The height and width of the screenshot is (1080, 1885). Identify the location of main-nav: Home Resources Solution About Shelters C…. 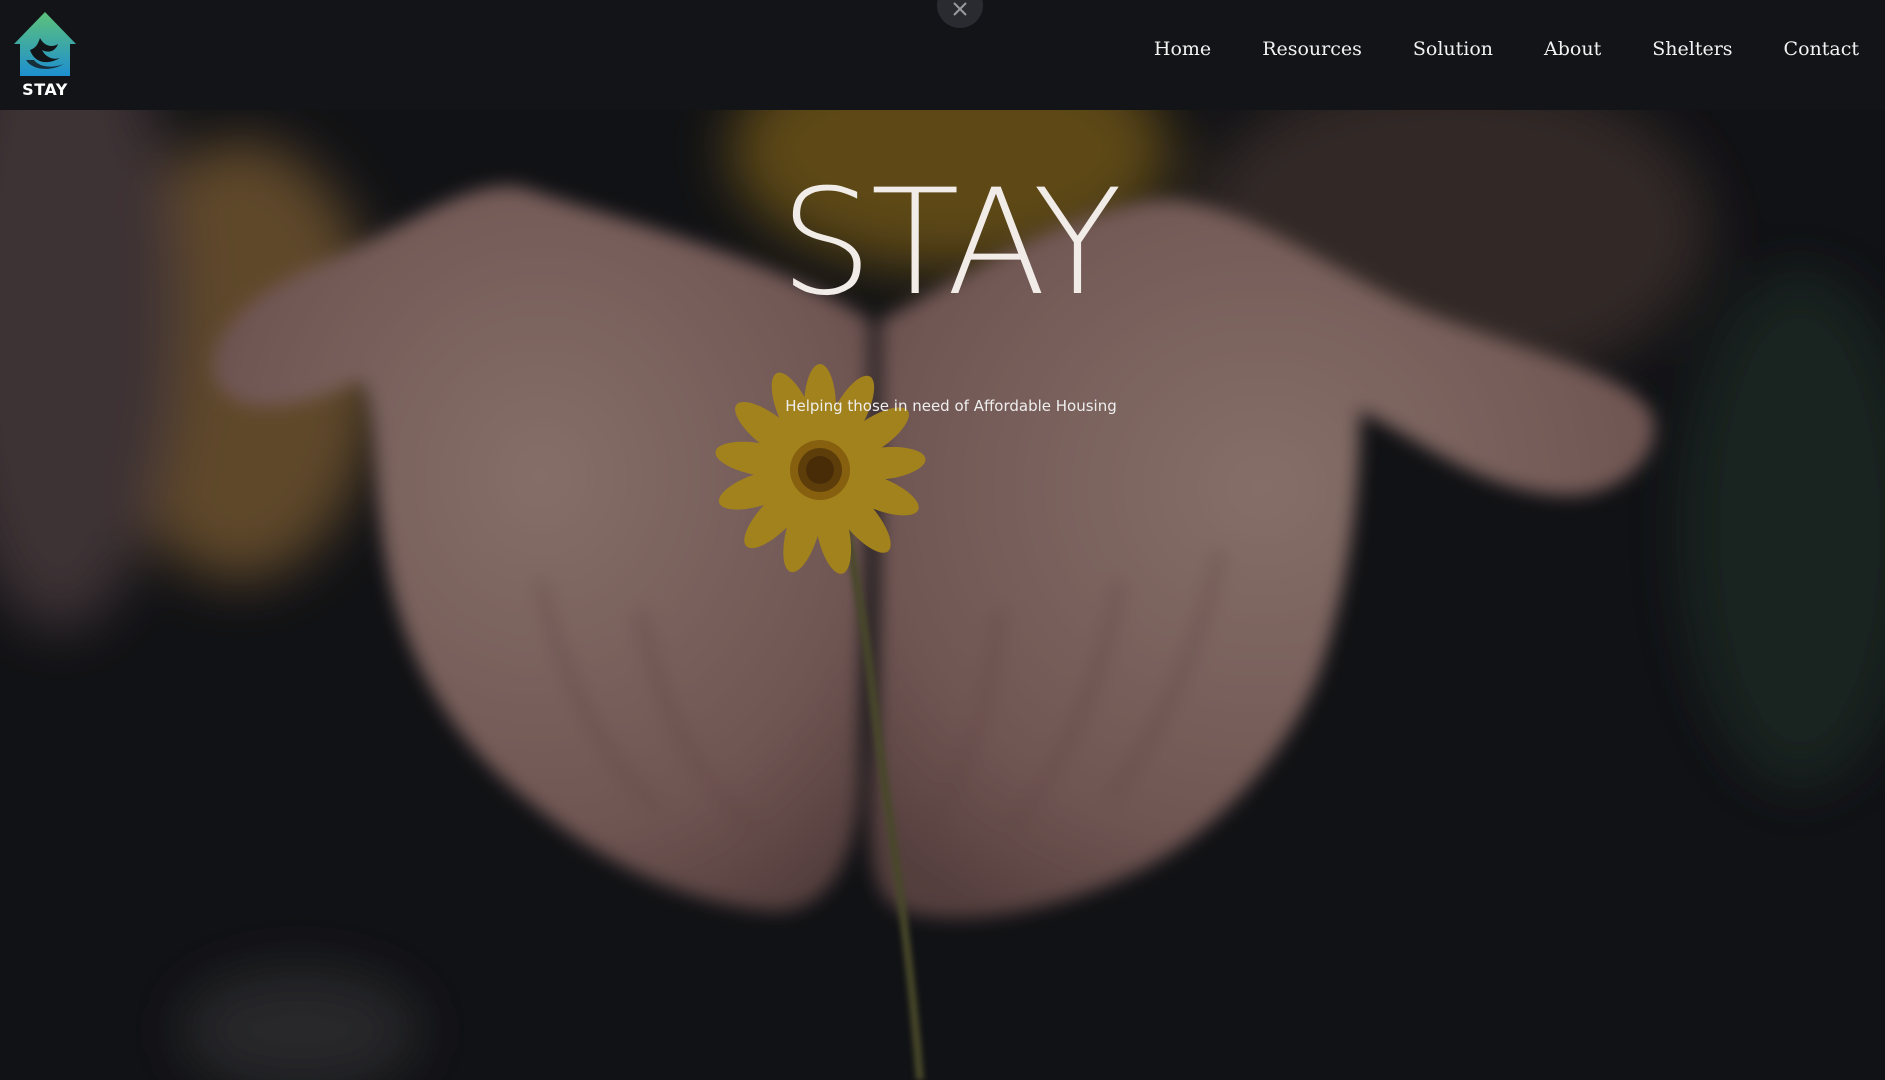
(1481, 49).